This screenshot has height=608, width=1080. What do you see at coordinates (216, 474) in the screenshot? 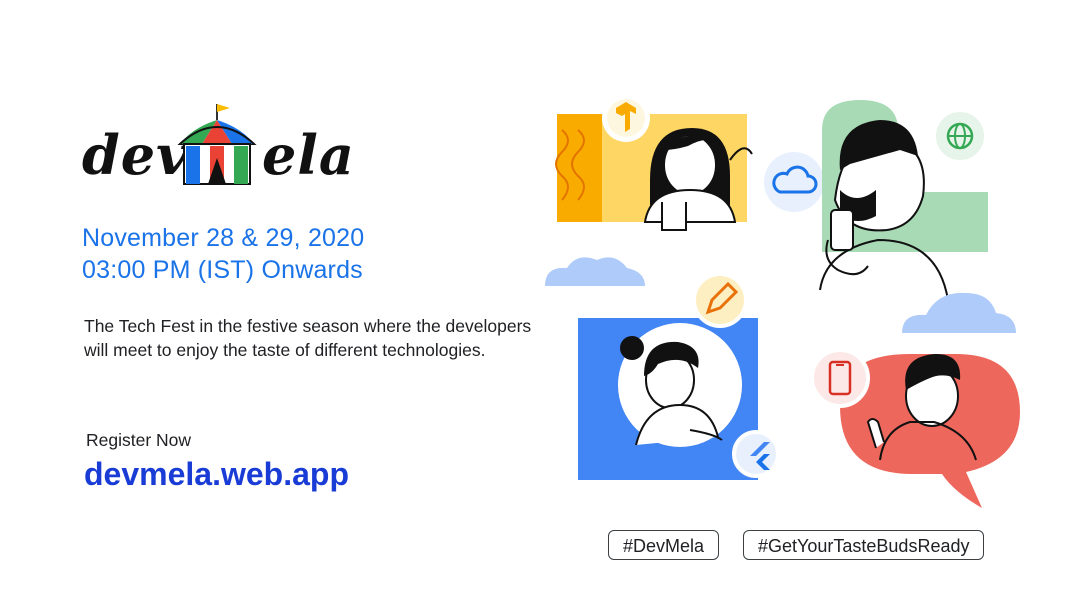
I see `register-link: devmela.web.app` at bounding box center [216, 474].